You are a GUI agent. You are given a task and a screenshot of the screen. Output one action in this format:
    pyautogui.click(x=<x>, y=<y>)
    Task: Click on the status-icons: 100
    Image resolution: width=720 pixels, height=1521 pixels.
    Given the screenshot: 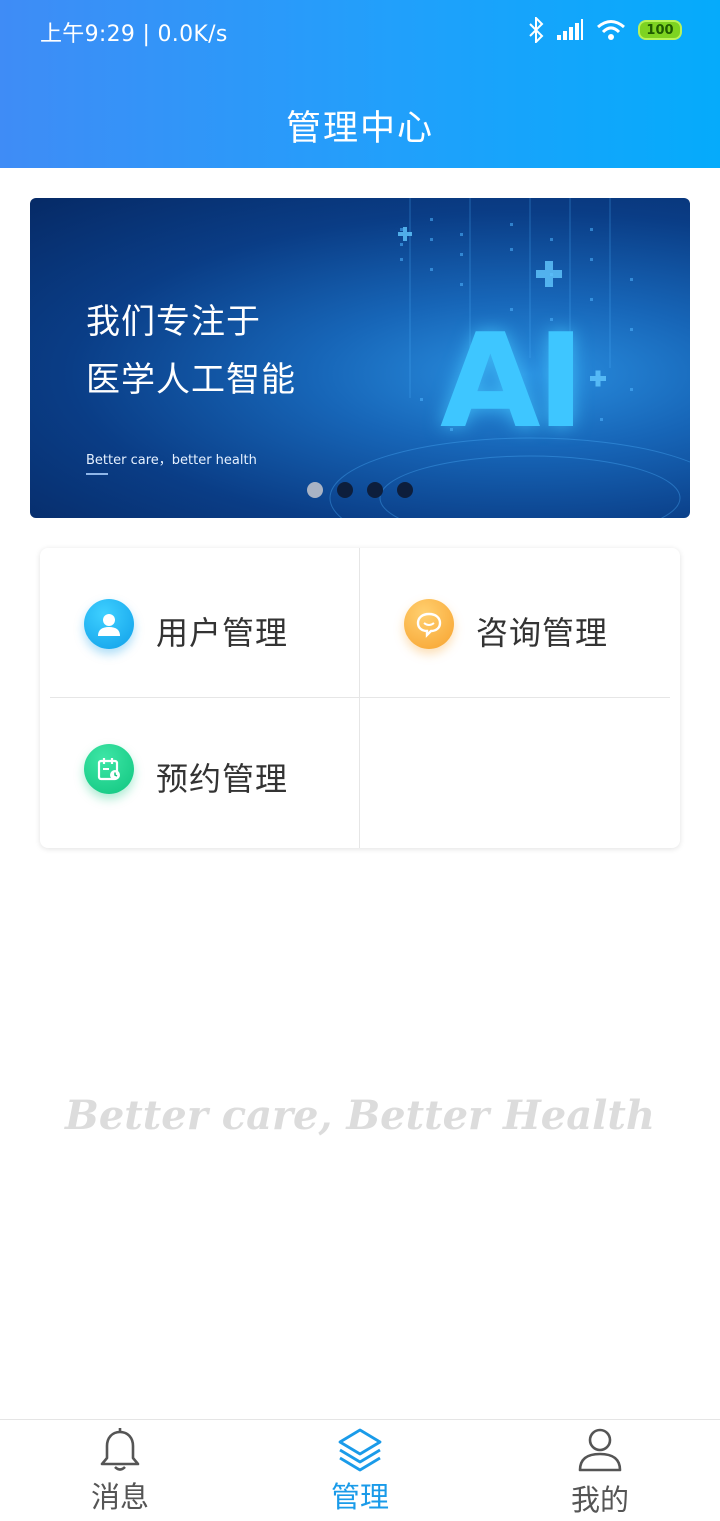 What is the action you would take?
    pyautogui.click(x=605, y=30)
    